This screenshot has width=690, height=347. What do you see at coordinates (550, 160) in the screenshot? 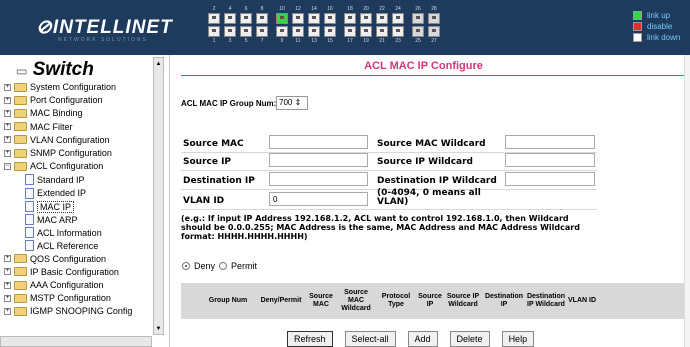
I see `source-ip-wildcard-input` at bounding box center [550, 160].